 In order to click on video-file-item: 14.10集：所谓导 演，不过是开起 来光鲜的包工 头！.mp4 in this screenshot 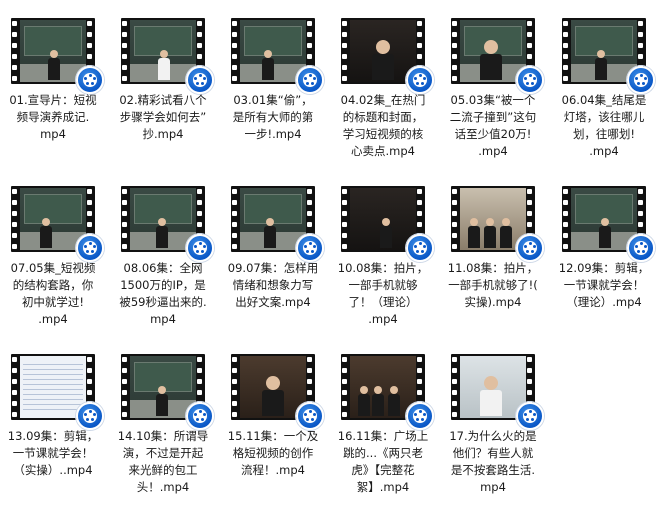, I will do `click(163, 434)`.